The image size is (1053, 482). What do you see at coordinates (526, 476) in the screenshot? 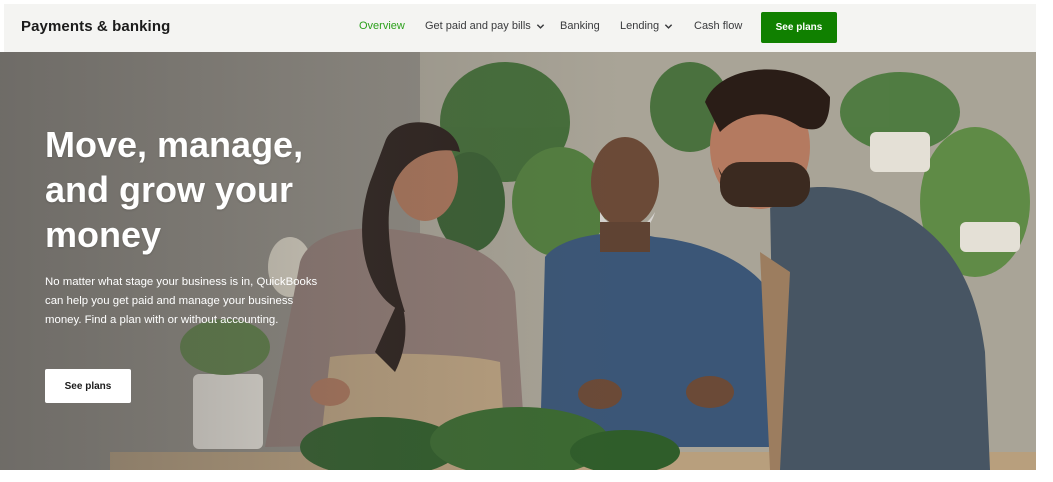
I see `page-margin-bottom` at bounding box center [526, 476].